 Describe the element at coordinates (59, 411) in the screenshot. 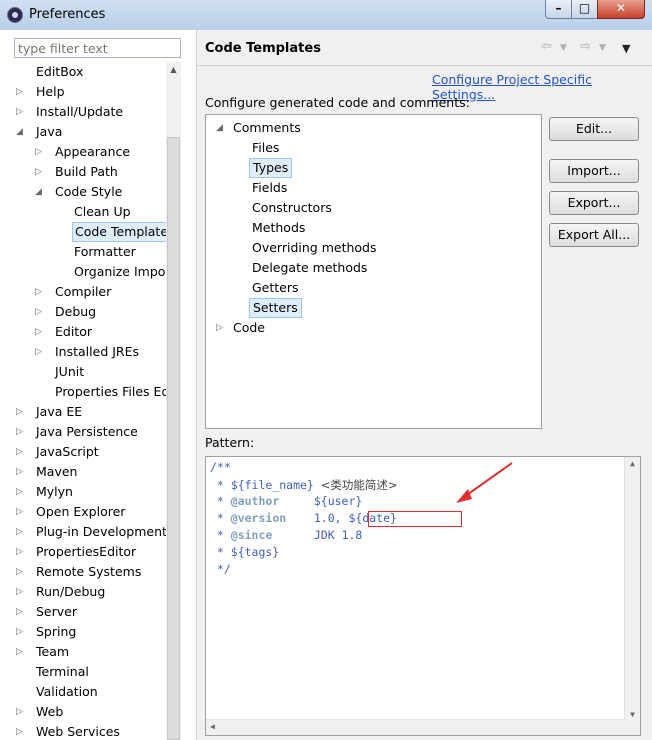

I see `sidebar-item-label: Java EE` at that location.